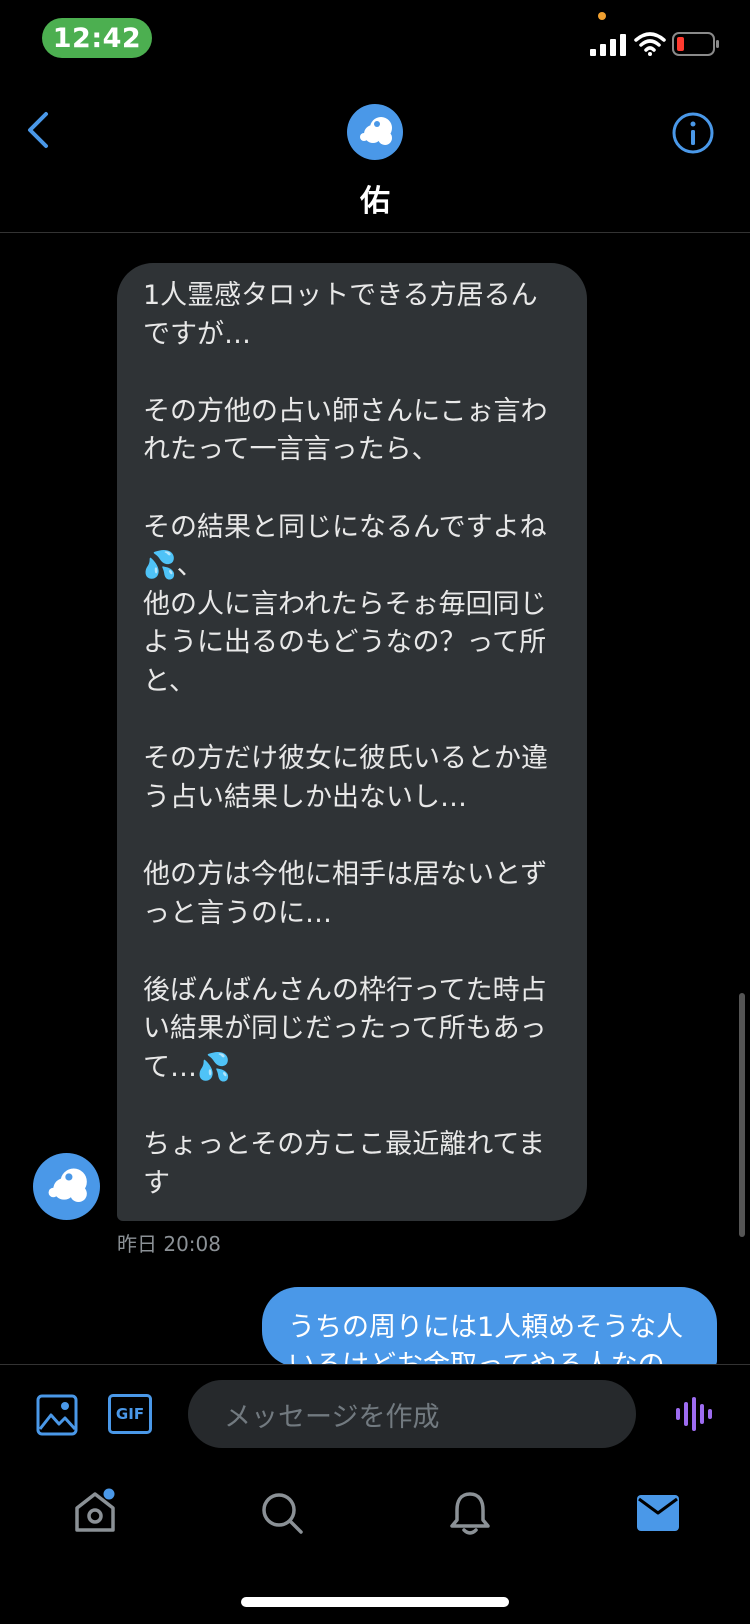 The width and height of the screenshot is (750, 1624). What do you see at coordinates (375, 1364) in the screenshot?
I see `compose-divider` at bounding box center [375, 1364].